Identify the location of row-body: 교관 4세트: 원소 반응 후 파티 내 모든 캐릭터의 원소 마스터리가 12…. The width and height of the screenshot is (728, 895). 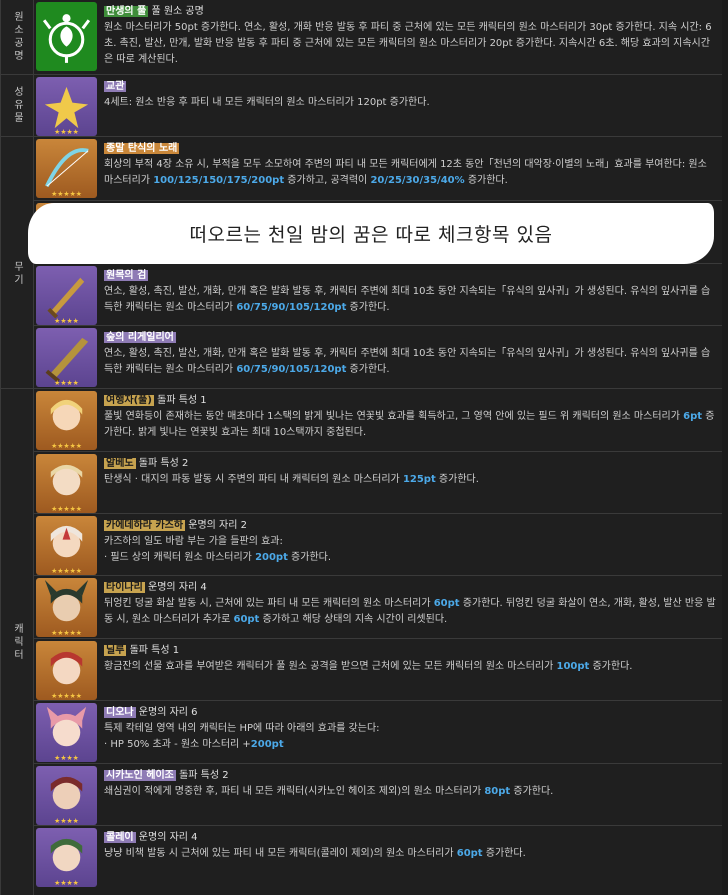
(411, 95).